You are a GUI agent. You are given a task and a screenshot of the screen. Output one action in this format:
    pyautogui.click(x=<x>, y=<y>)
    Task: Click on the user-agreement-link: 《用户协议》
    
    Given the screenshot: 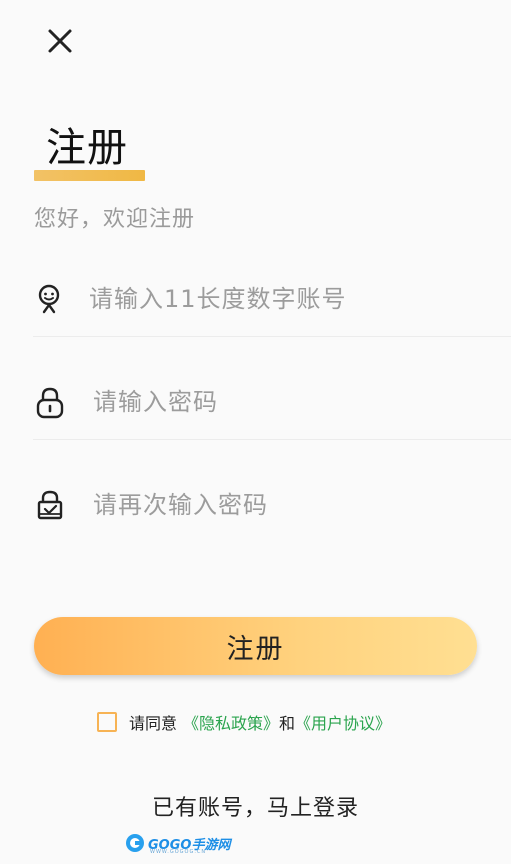 What is the action you would take?
    pyautogui.click(x=343, y=722)
    